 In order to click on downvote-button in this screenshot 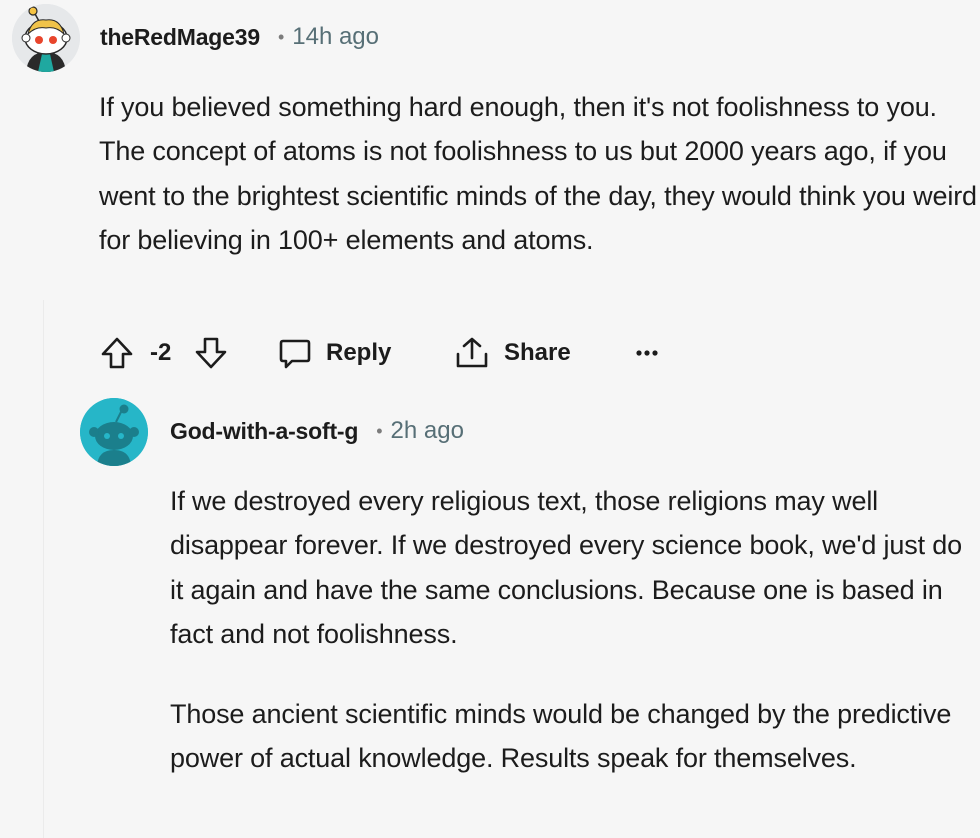, I will do `click(211, 353)`.